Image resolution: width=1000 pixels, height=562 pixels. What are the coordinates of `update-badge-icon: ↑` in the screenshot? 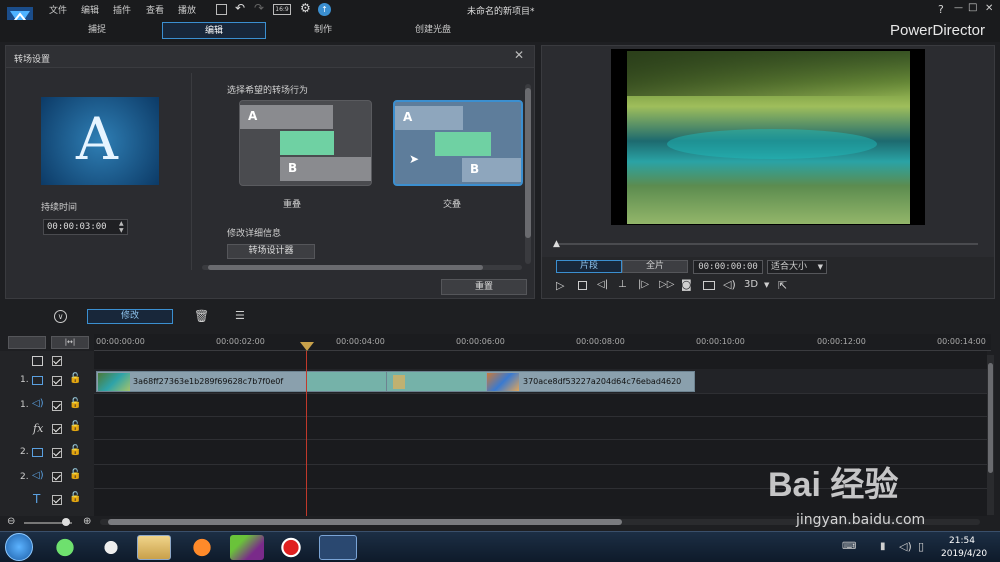 It's located at (324, 9).